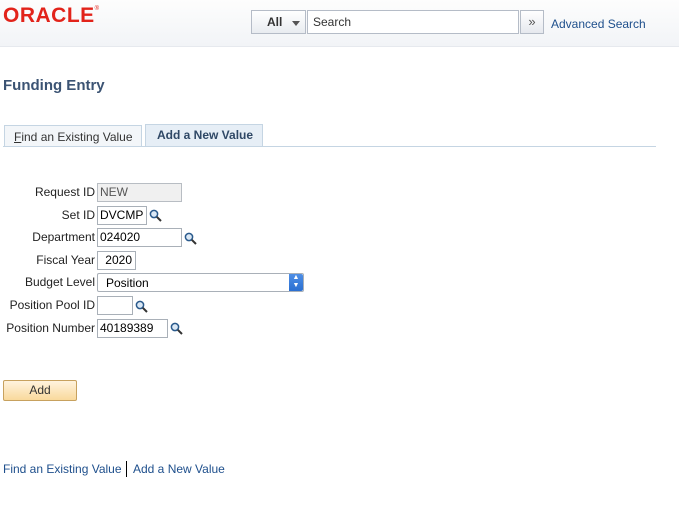  What do you see at coordinates (179, 469) in the screenshot?
I see `add-new-value-link: Add a New Value` at bounding box center [179, 469].